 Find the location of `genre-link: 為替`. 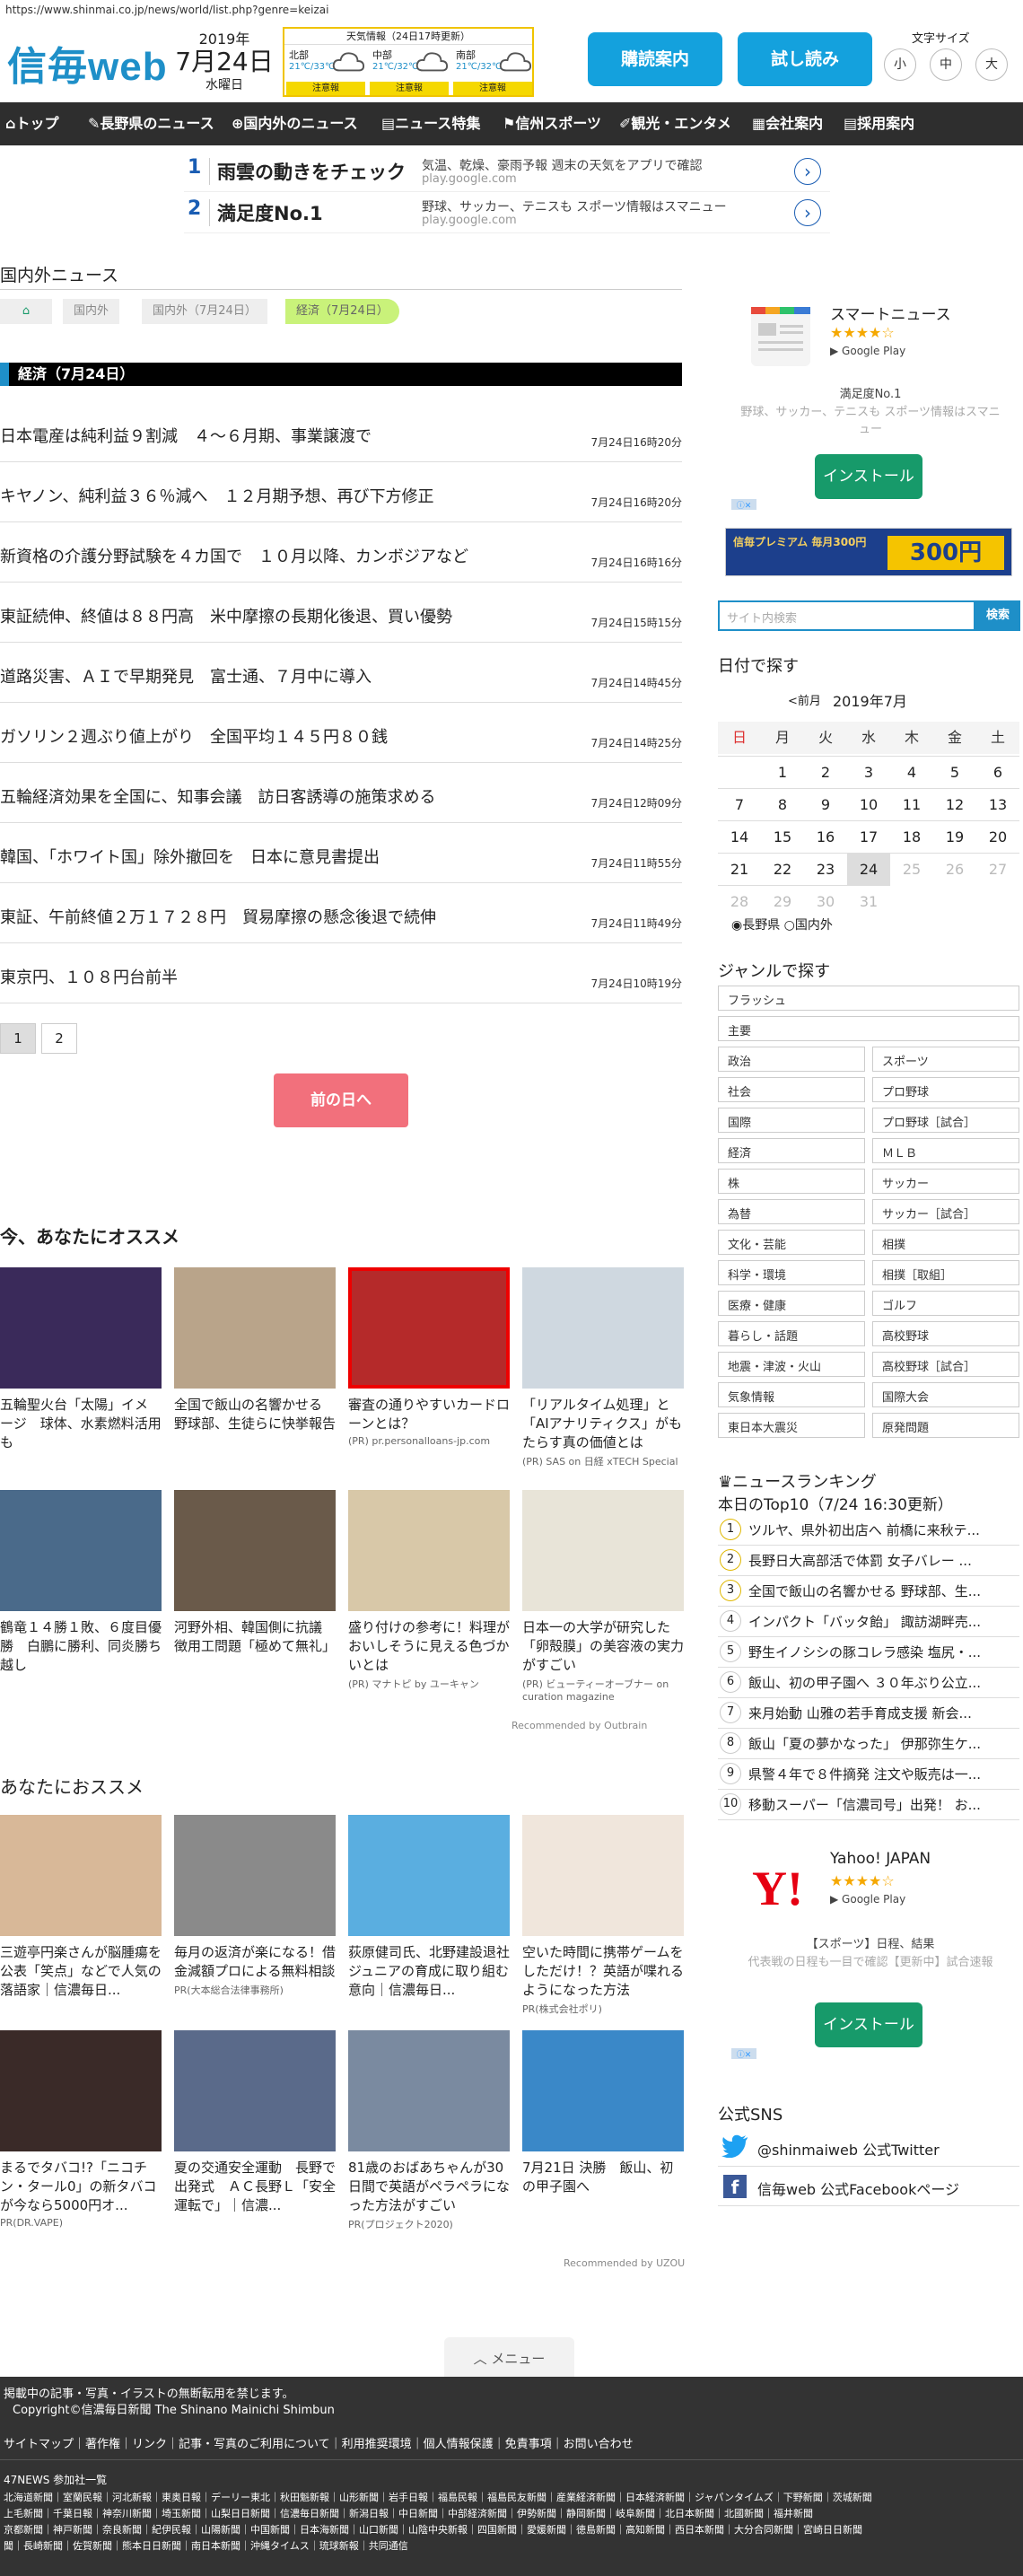

genre-link: 為替 is located at coordinates (791, 1211).